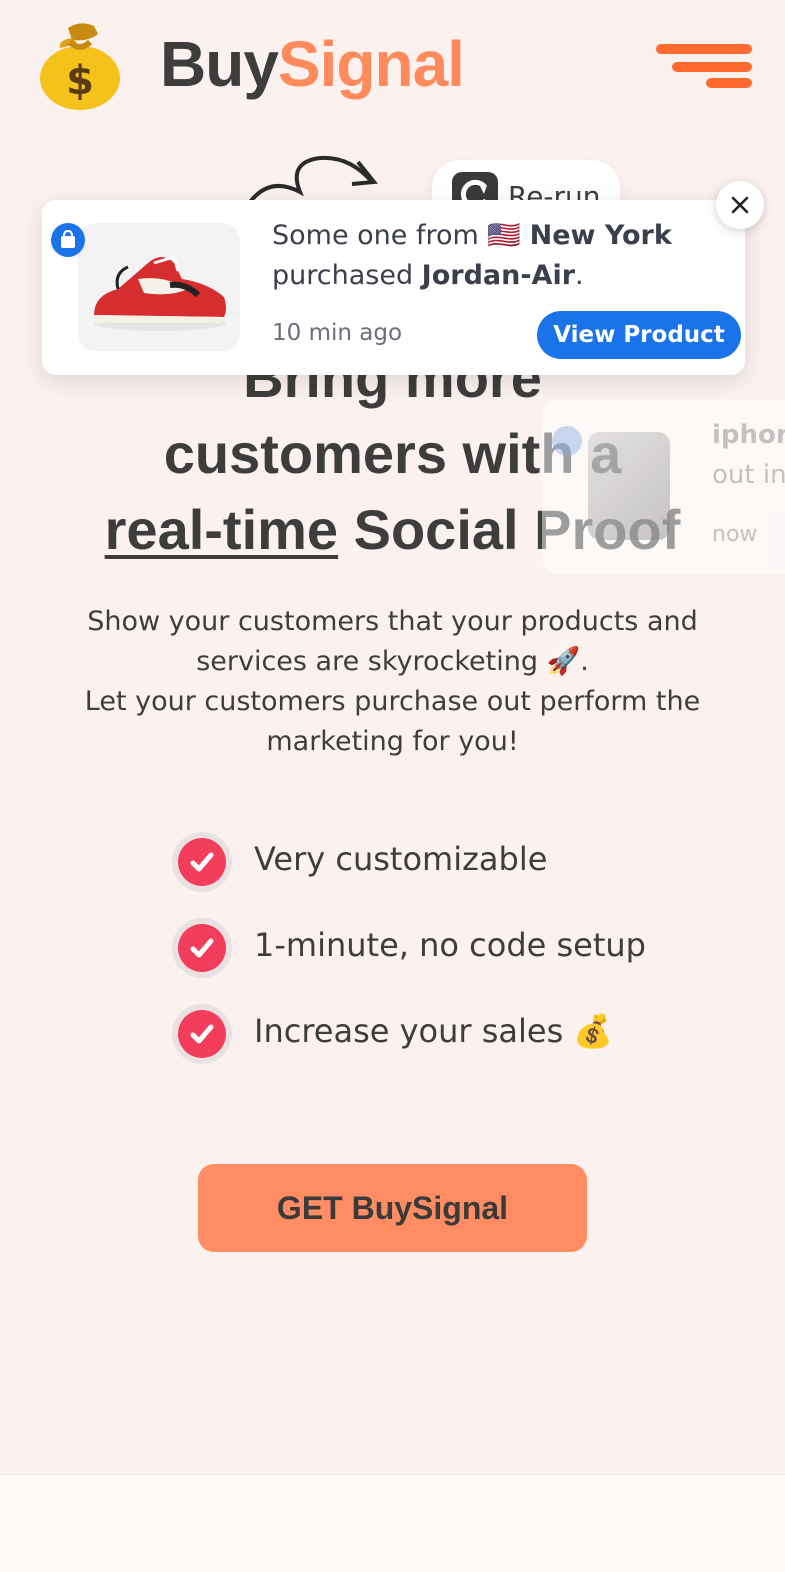 This screenshot has width=785, height=1572. I want to click on product-name: Jordan-Air, so click(498, 275).